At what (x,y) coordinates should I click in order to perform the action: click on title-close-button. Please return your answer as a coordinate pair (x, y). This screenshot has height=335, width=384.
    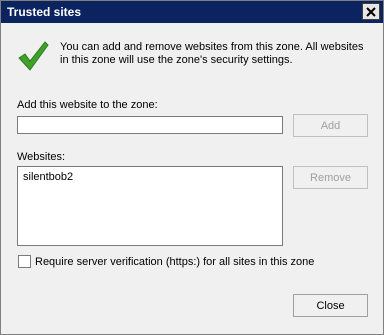
    Looking at the image, I should click on (371, 11).